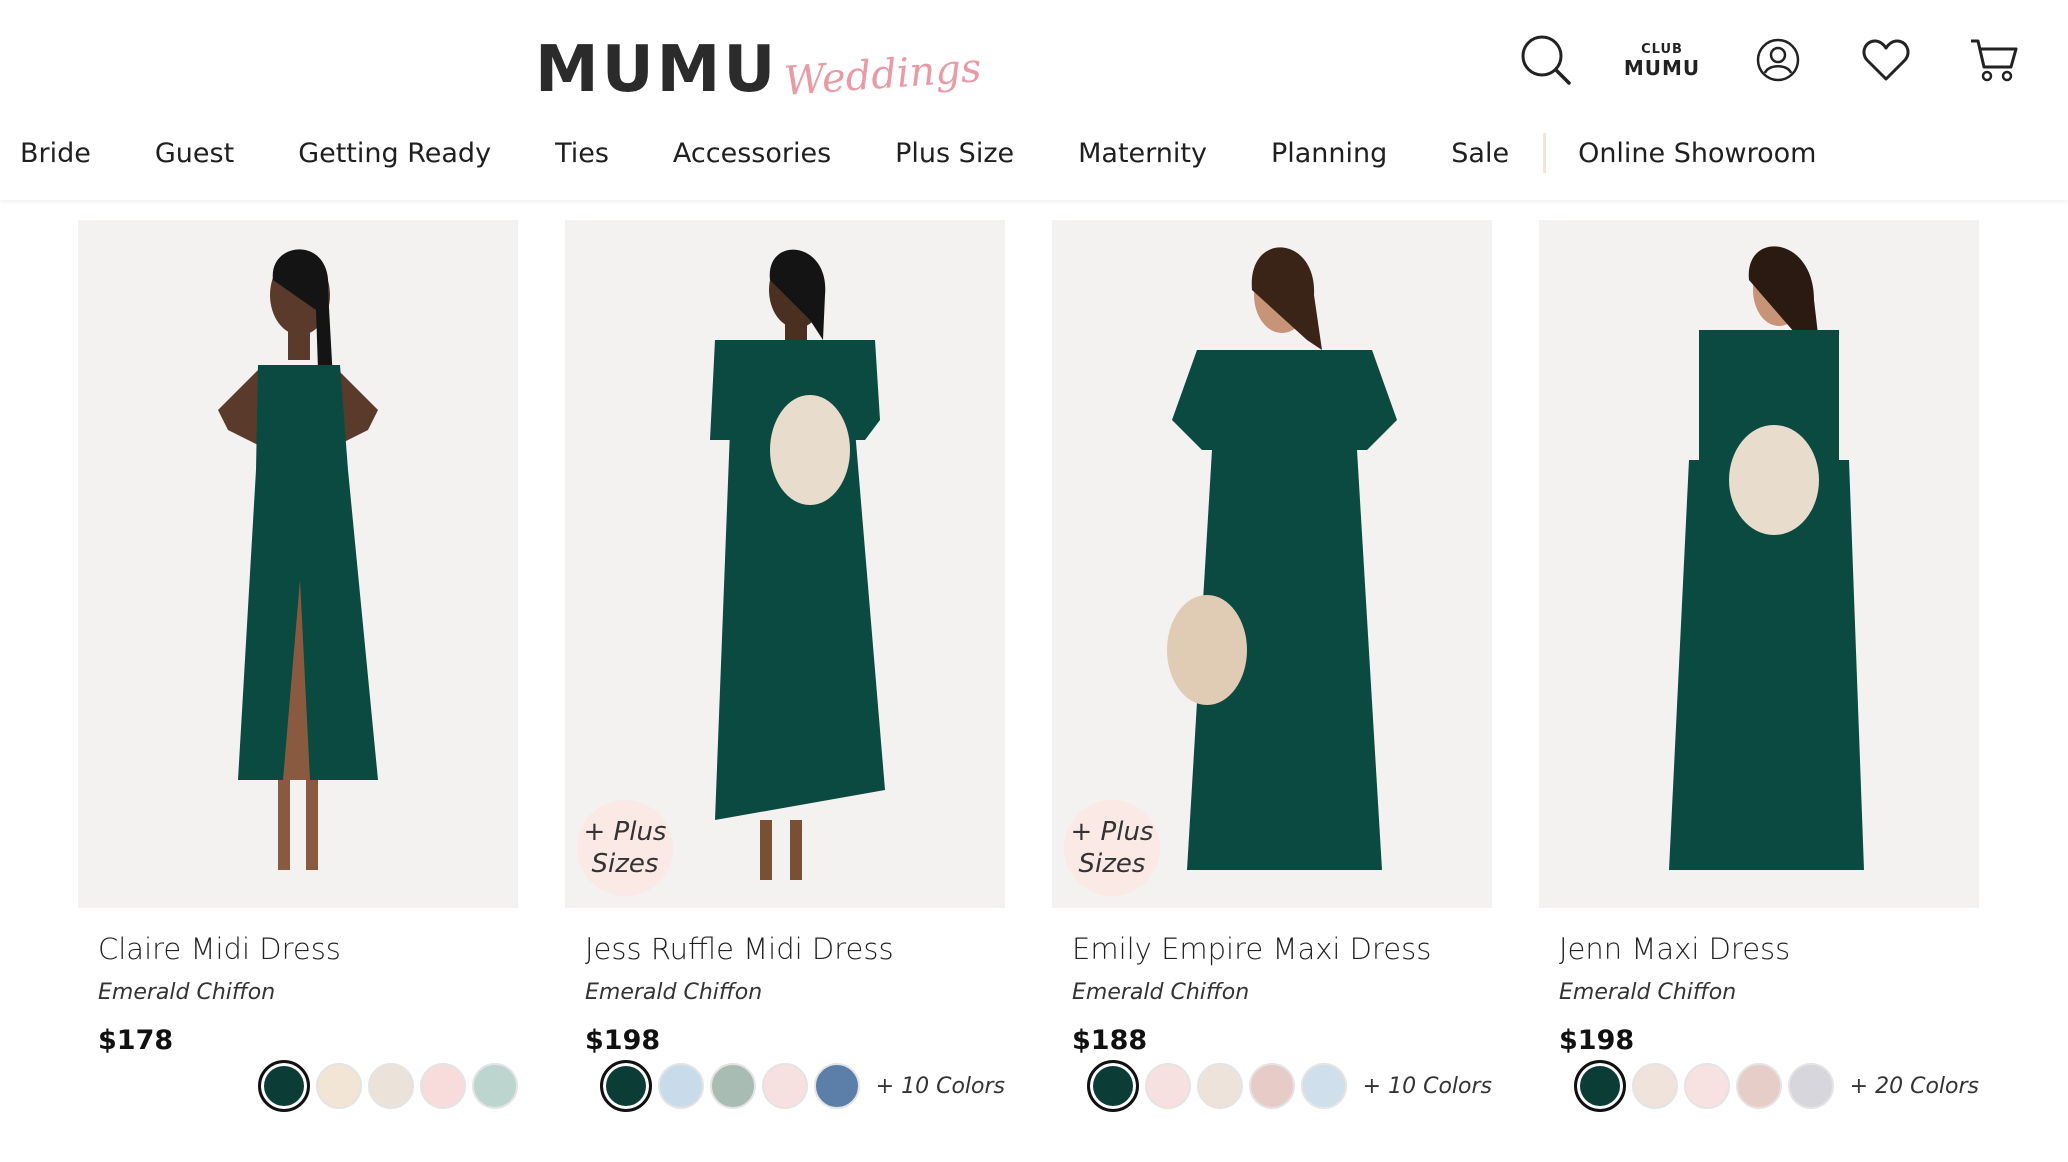  I want to click on nav-item-plus-size: Plus Size, so click(954, 153).